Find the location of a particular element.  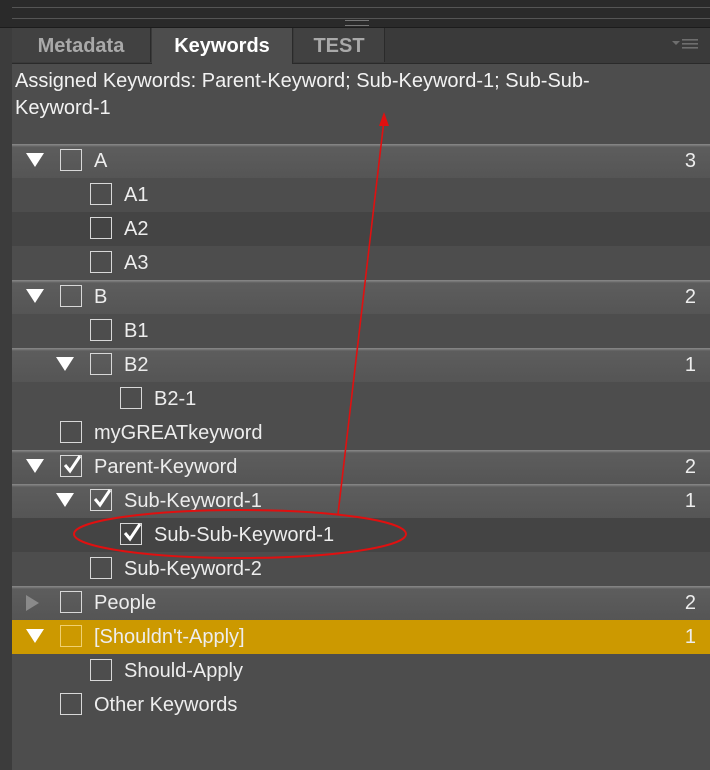

keyword-row: B1 is located at coordinates (361, 331).